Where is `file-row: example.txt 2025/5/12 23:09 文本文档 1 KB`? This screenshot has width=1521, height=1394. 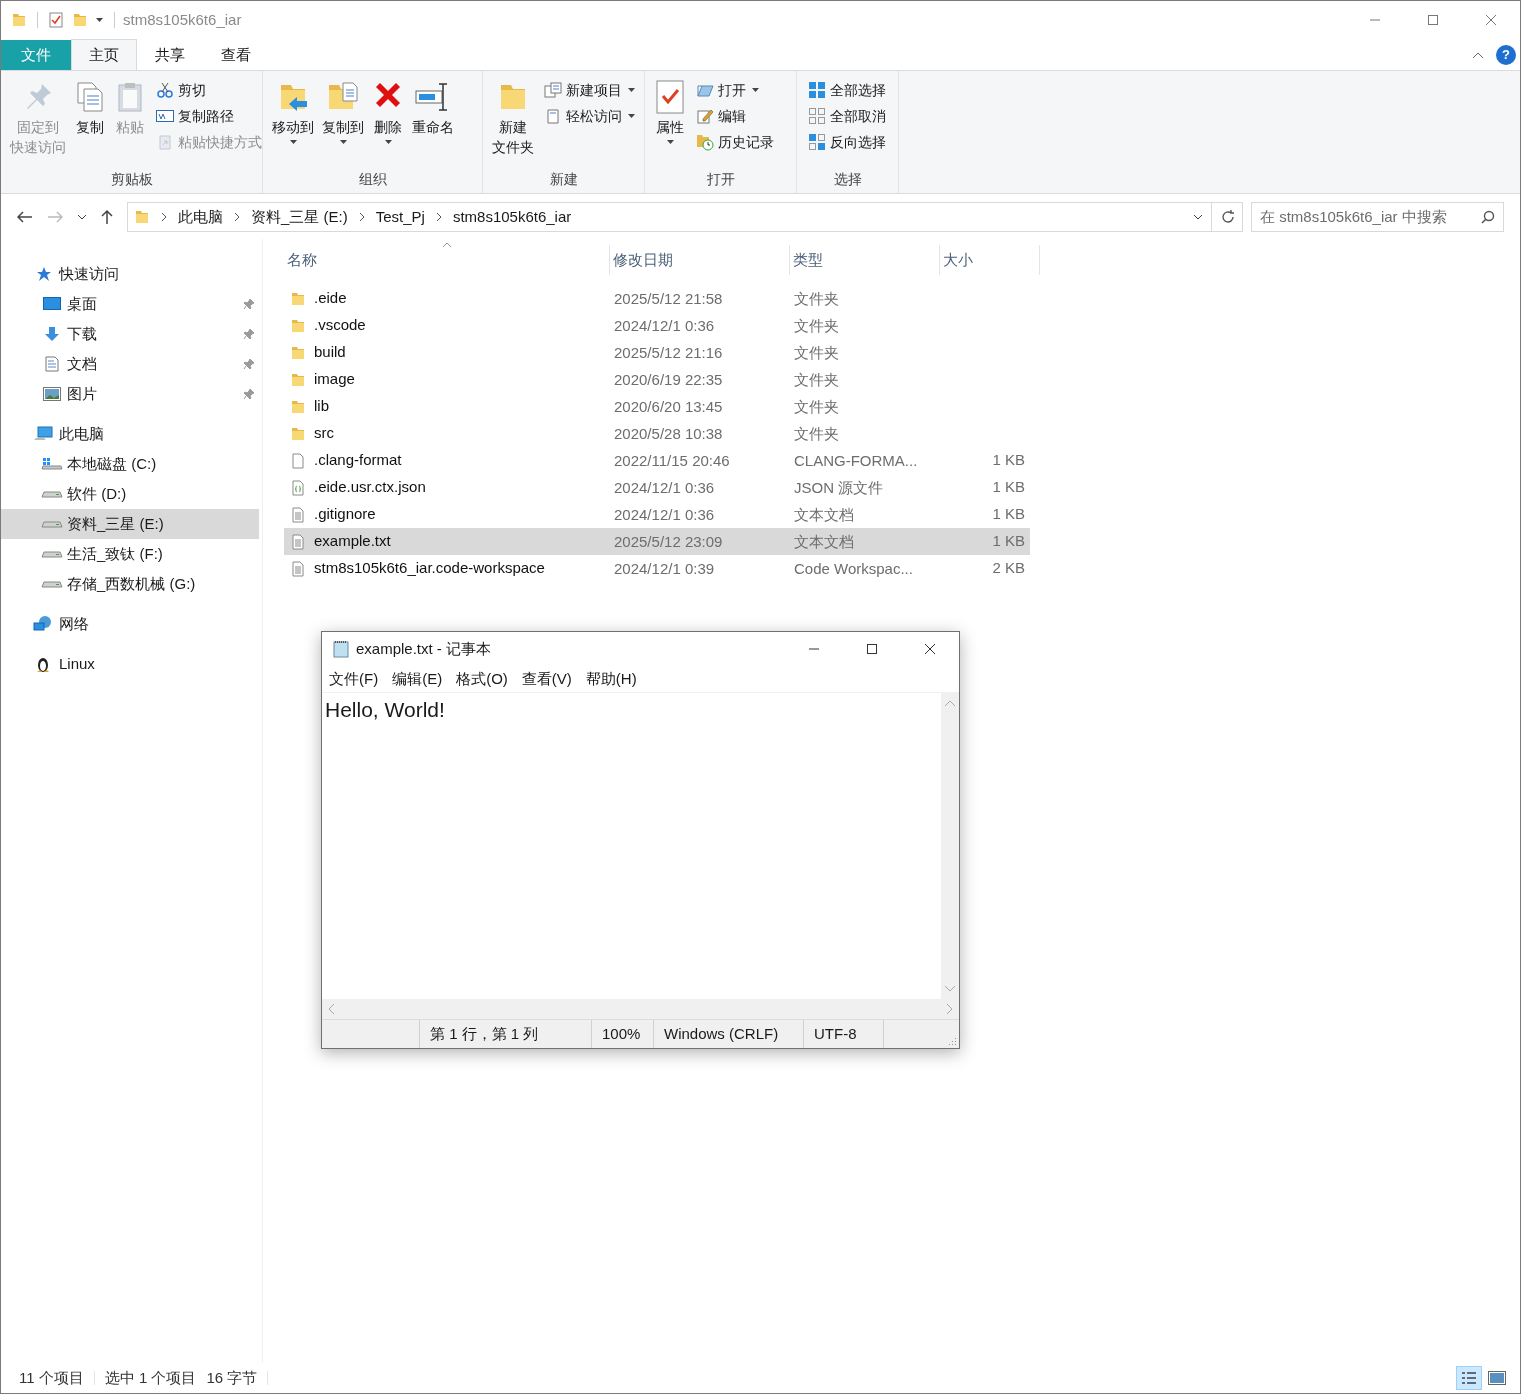 file-row: example.txt 2025/5/12 23:09 文本文档 1 KB is located at coordinates (657, 541).